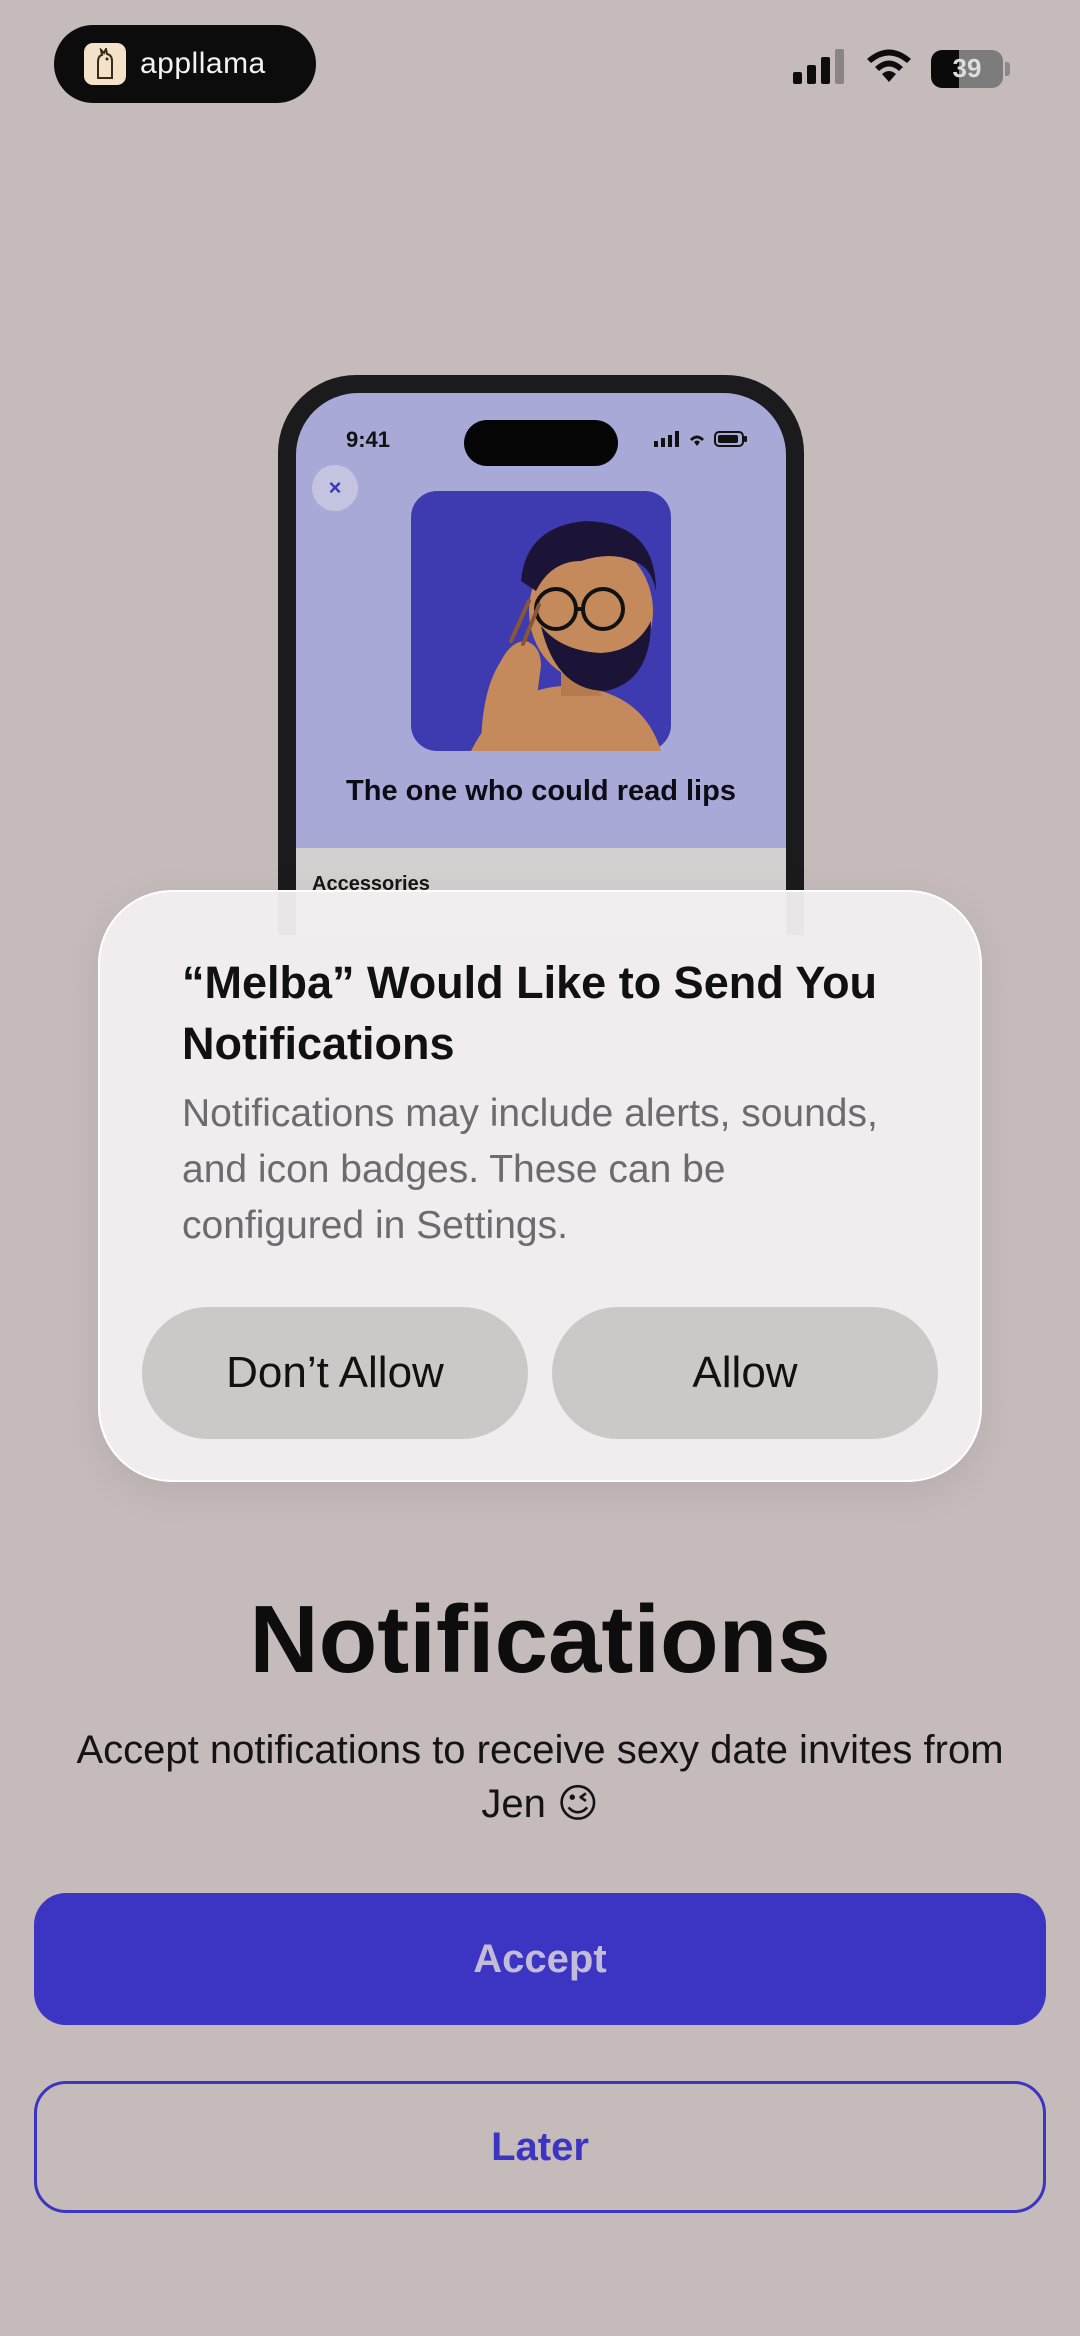 The width and height of the screenshot is (1080, 2336). Describe the element at coordinates (105, 64) in the screenshot. I see `llama-logo-icon` at that location.